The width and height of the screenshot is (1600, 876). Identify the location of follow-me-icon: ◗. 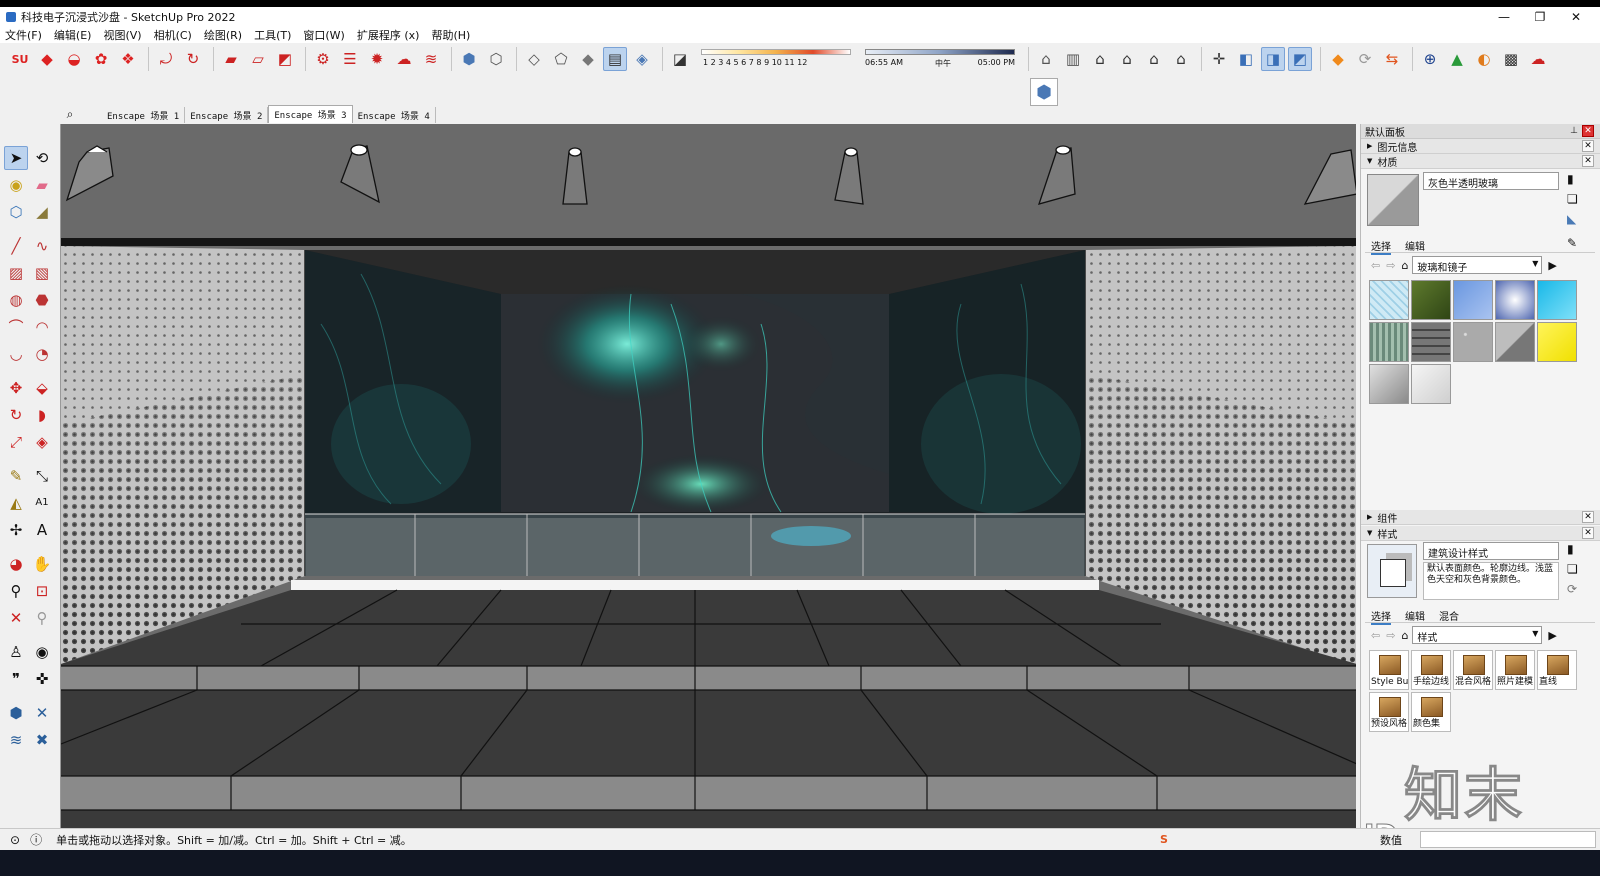
(42, 415).